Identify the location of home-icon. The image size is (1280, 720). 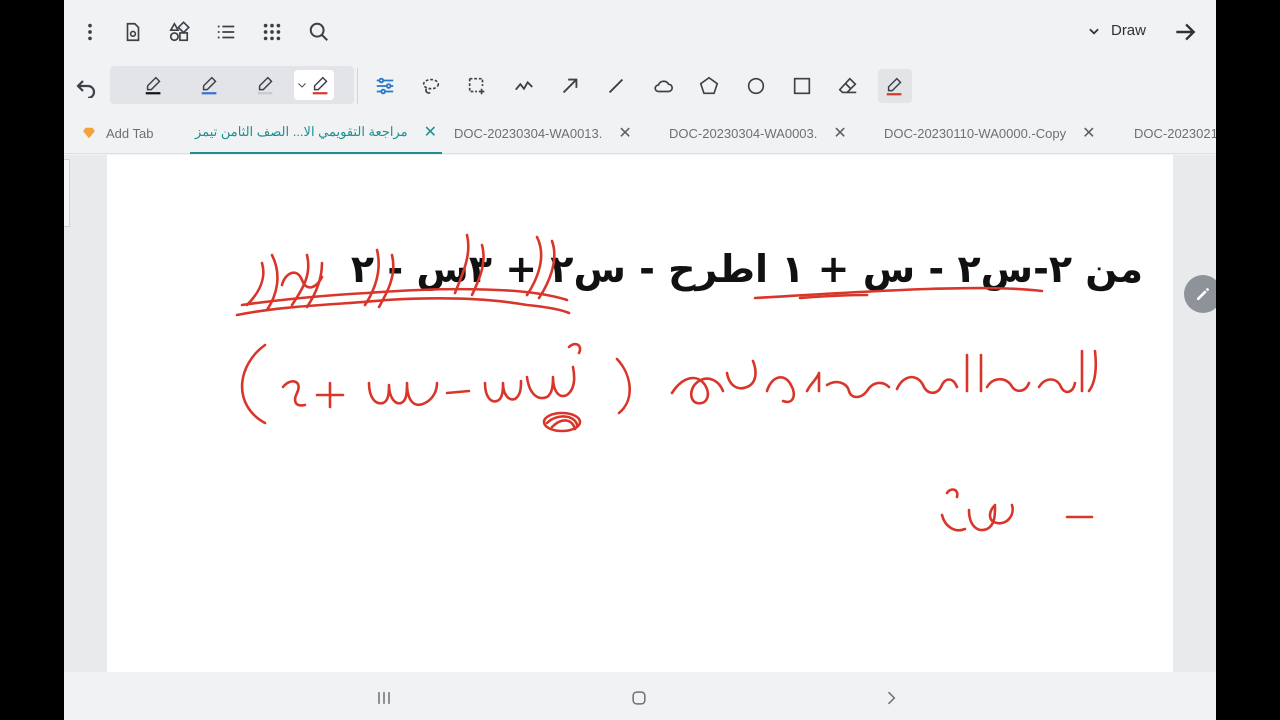
(639, 698).